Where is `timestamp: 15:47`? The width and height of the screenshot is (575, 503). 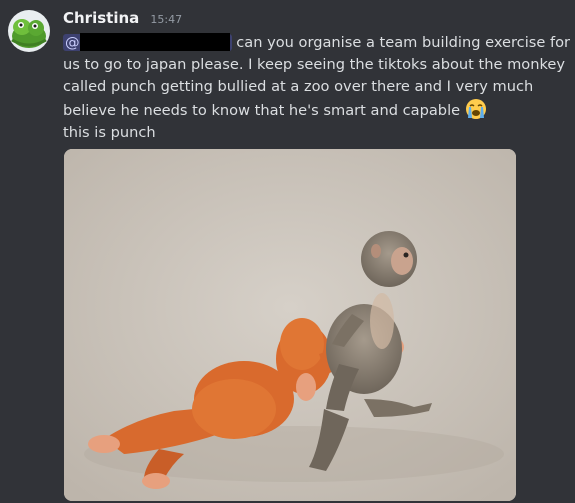
timestamp: 15:47 is located at coordinates (166, 19).